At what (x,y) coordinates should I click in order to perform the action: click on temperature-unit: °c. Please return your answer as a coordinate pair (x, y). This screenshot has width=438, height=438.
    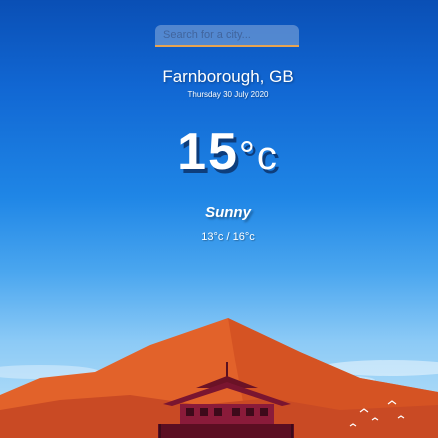
    Looking at the image, I should click on (258, 156).